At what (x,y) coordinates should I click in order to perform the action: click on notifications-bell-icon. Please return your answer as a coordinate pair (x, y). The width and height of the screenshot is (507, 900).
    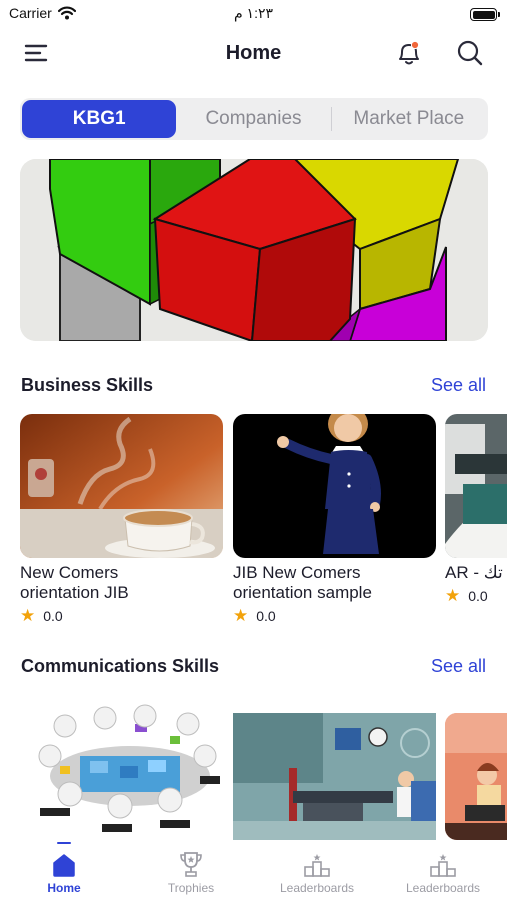
    Looking at the image, I should click on (409, 53).